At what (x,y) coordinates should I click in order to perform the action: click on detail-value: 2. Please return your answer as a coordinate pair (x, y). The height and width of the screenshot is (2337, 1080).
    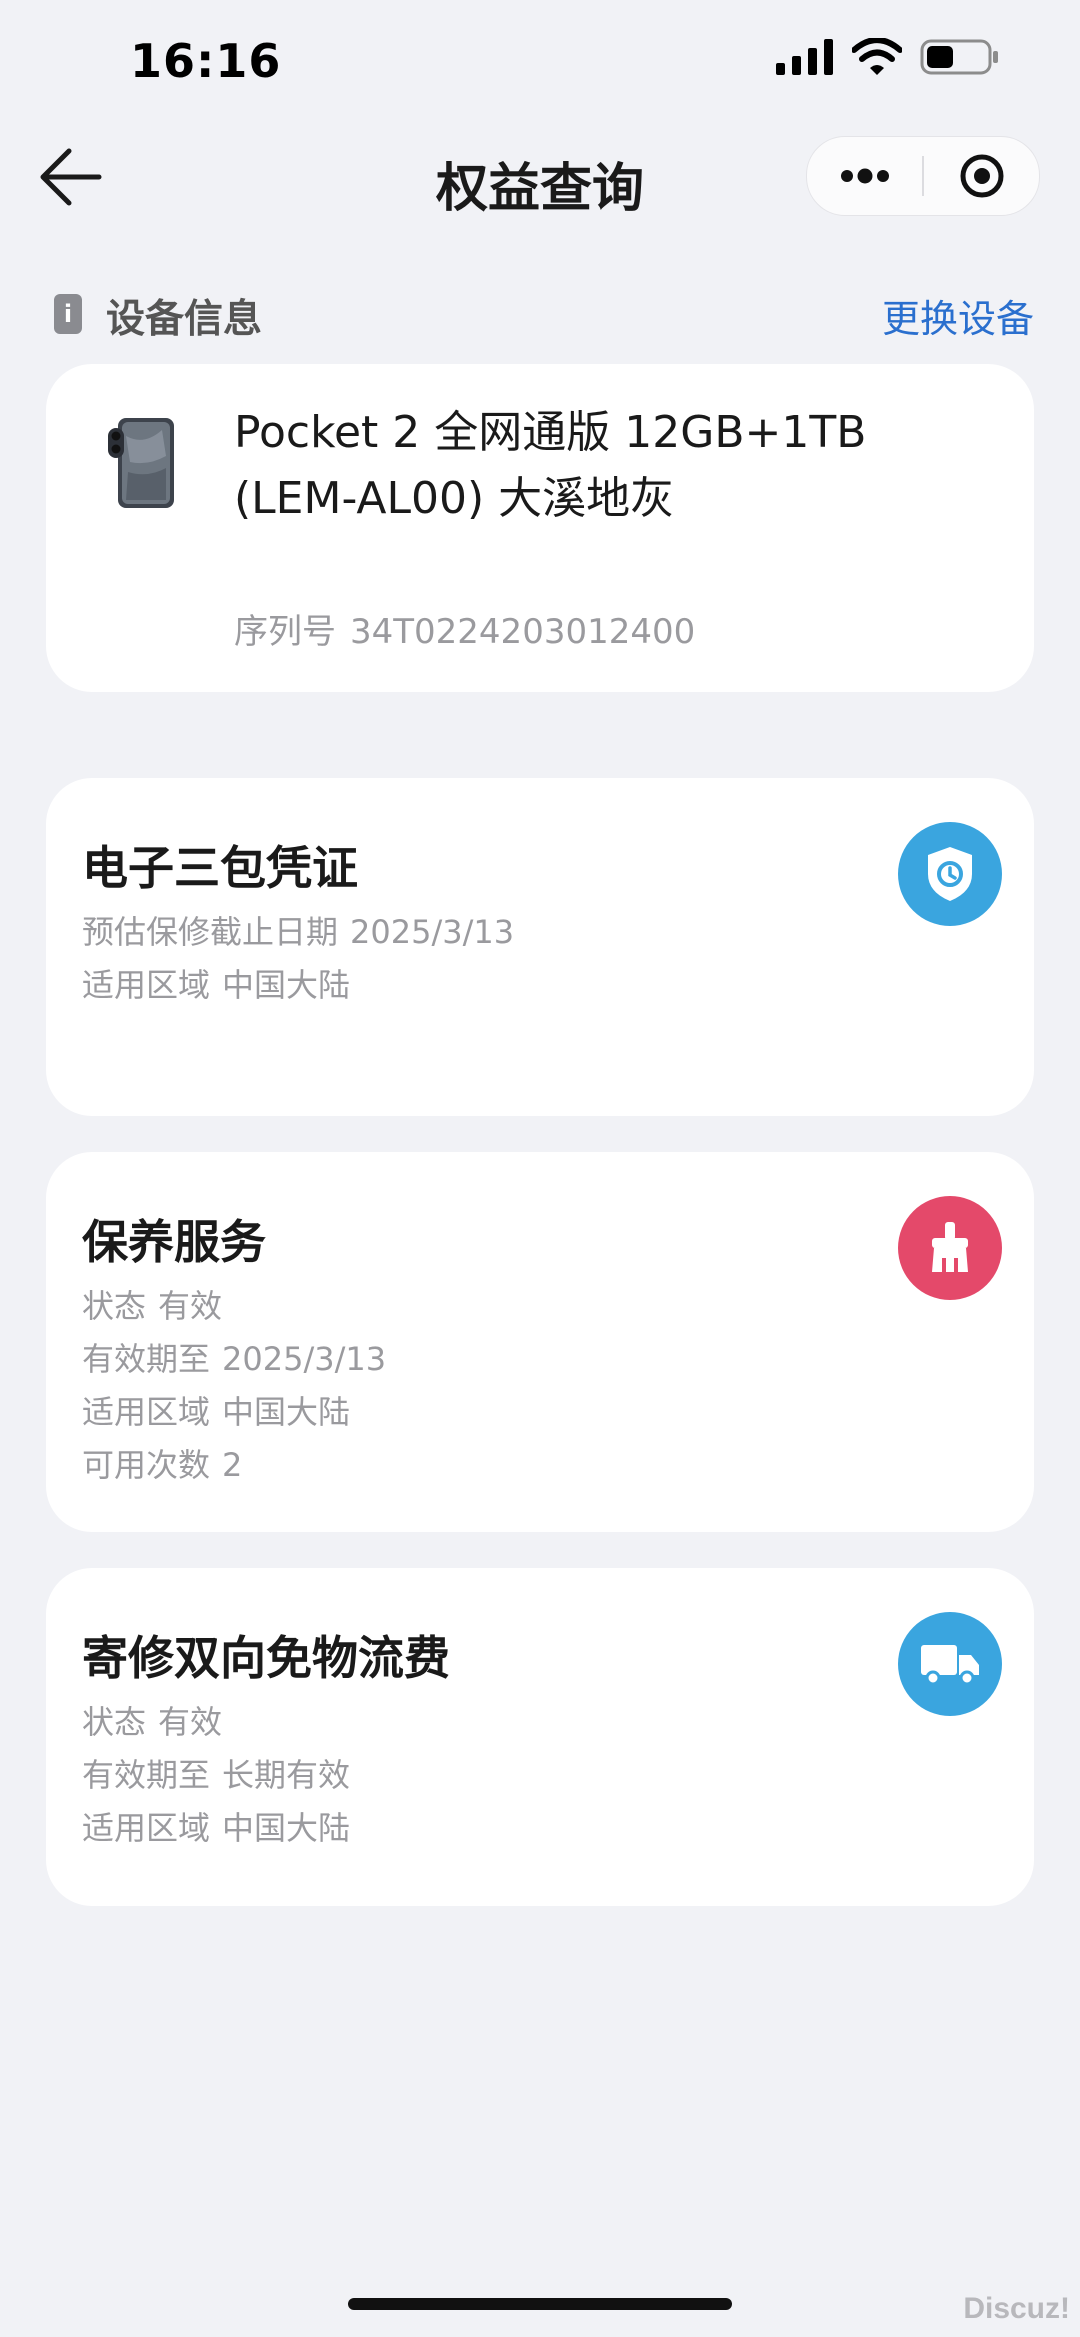
    Looking at the image, I should click on (232, 1465).